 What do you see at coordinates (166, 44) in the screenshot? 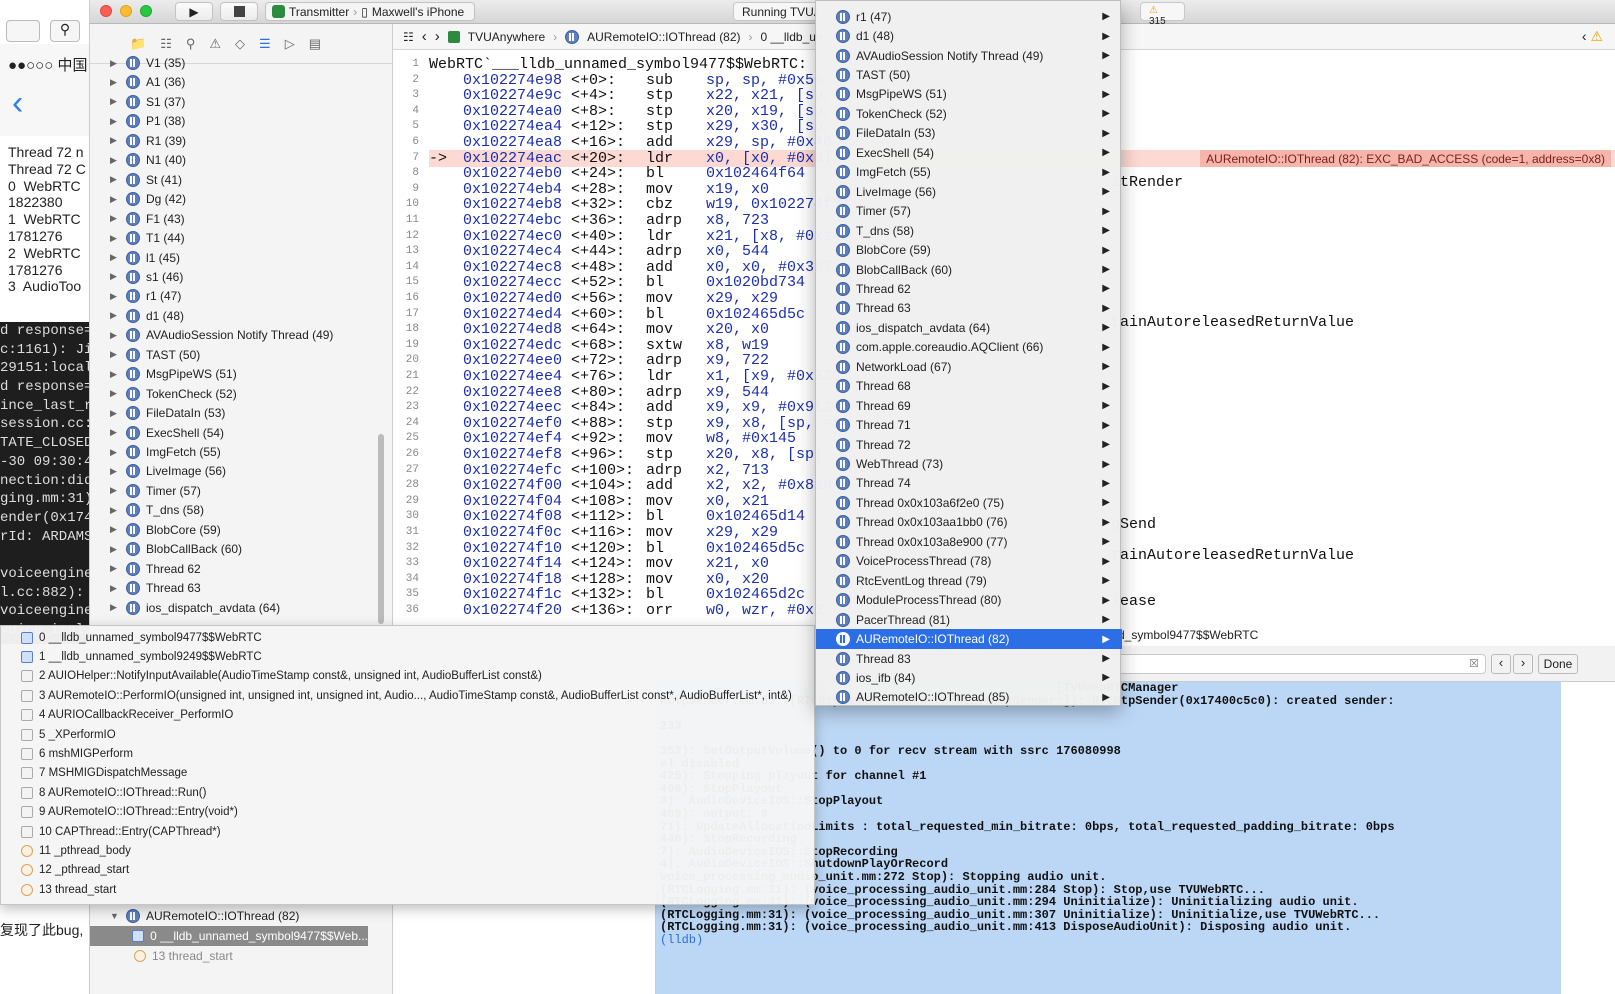
I see `hierarchy-icon: ☷` at bounding box center [166, 44].